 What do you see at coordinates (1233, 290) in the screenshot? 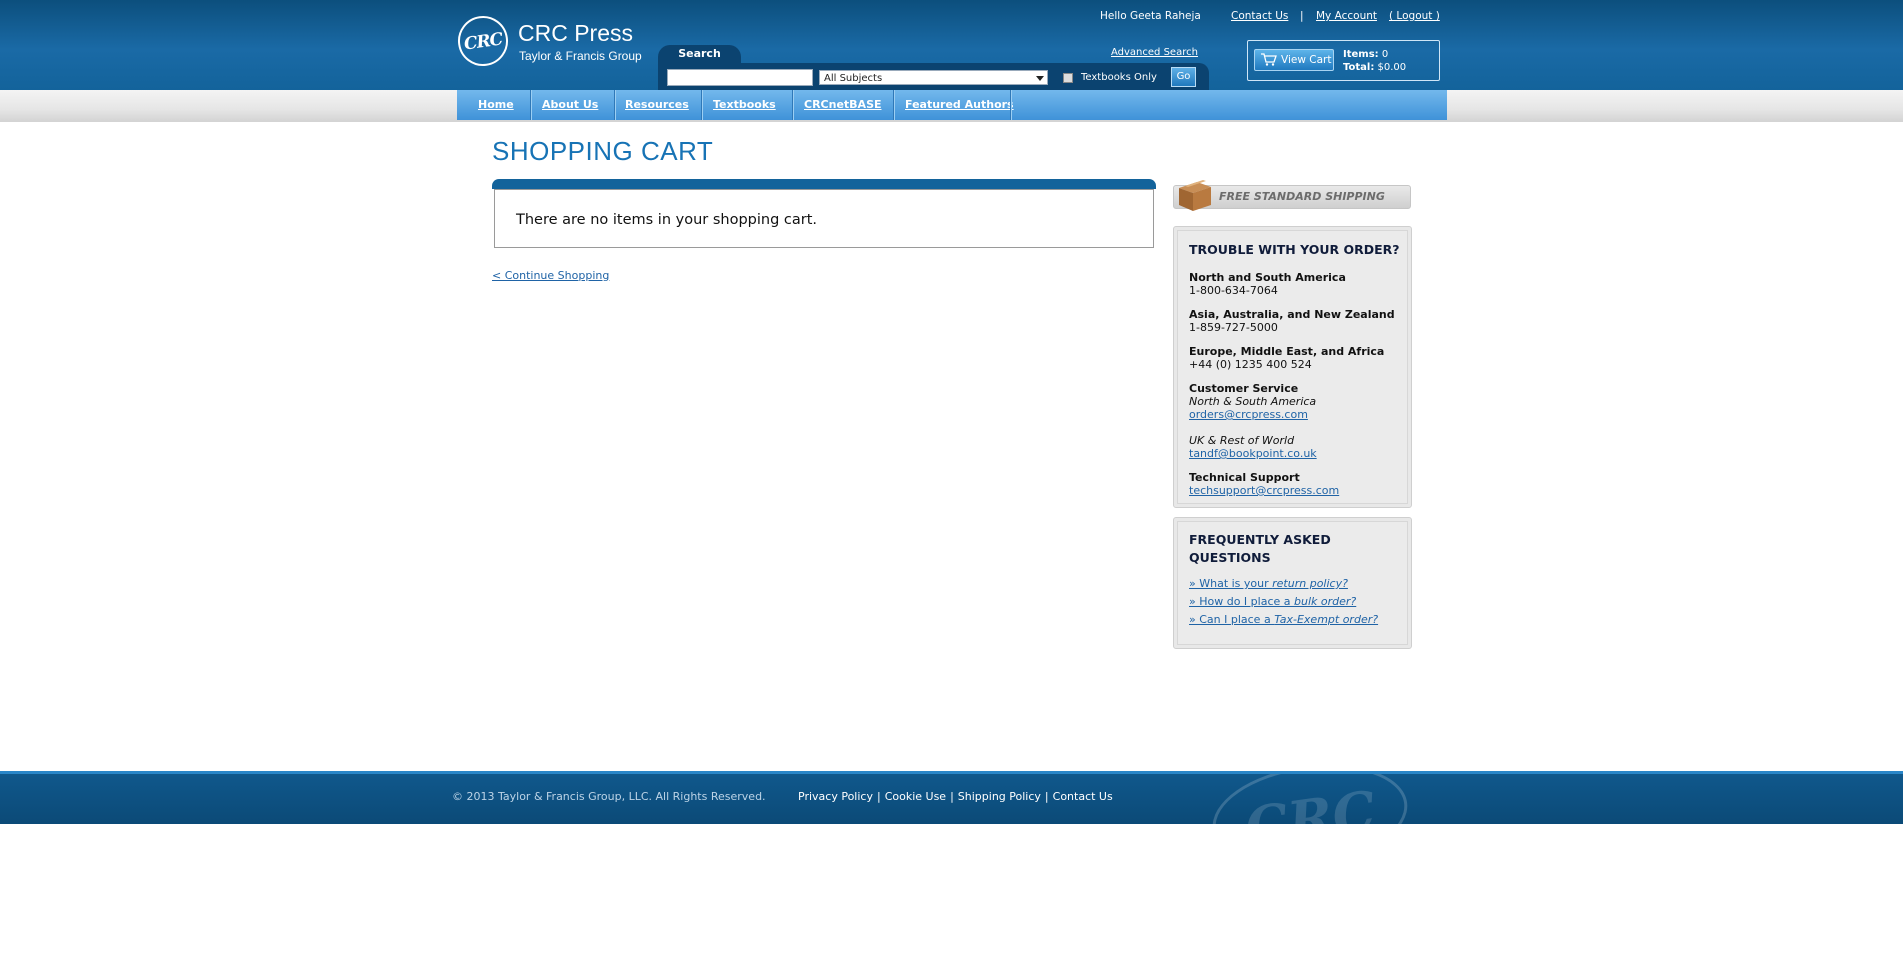
I see `region-phone: 1-800-634-7064` at bounding box center [1233, 290].